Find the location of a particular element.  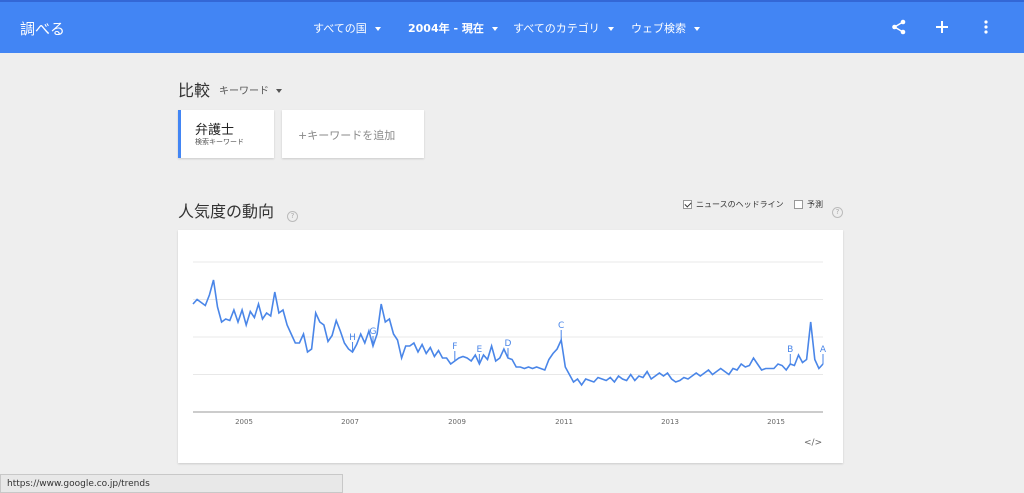

browser-status-bar: https://www.google.co.jp/trends is located at coordinates (171, 483).